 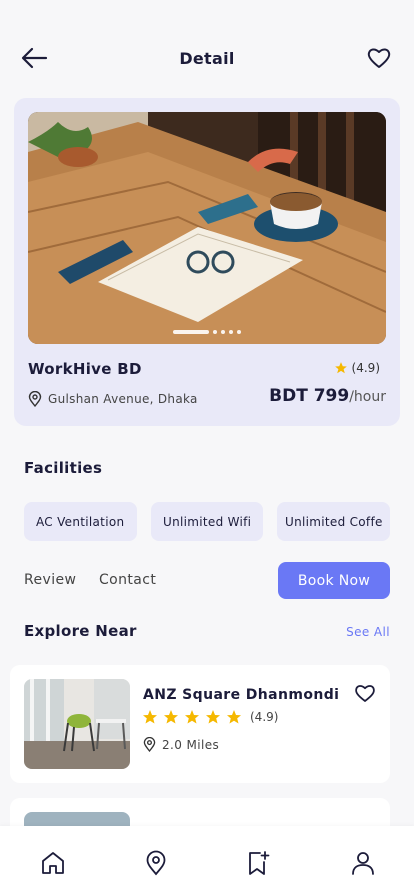 What do you see at coordinates (34, 58) in the screenshot?
I see `arrow-left-icon` at bounding box center [34, 58].